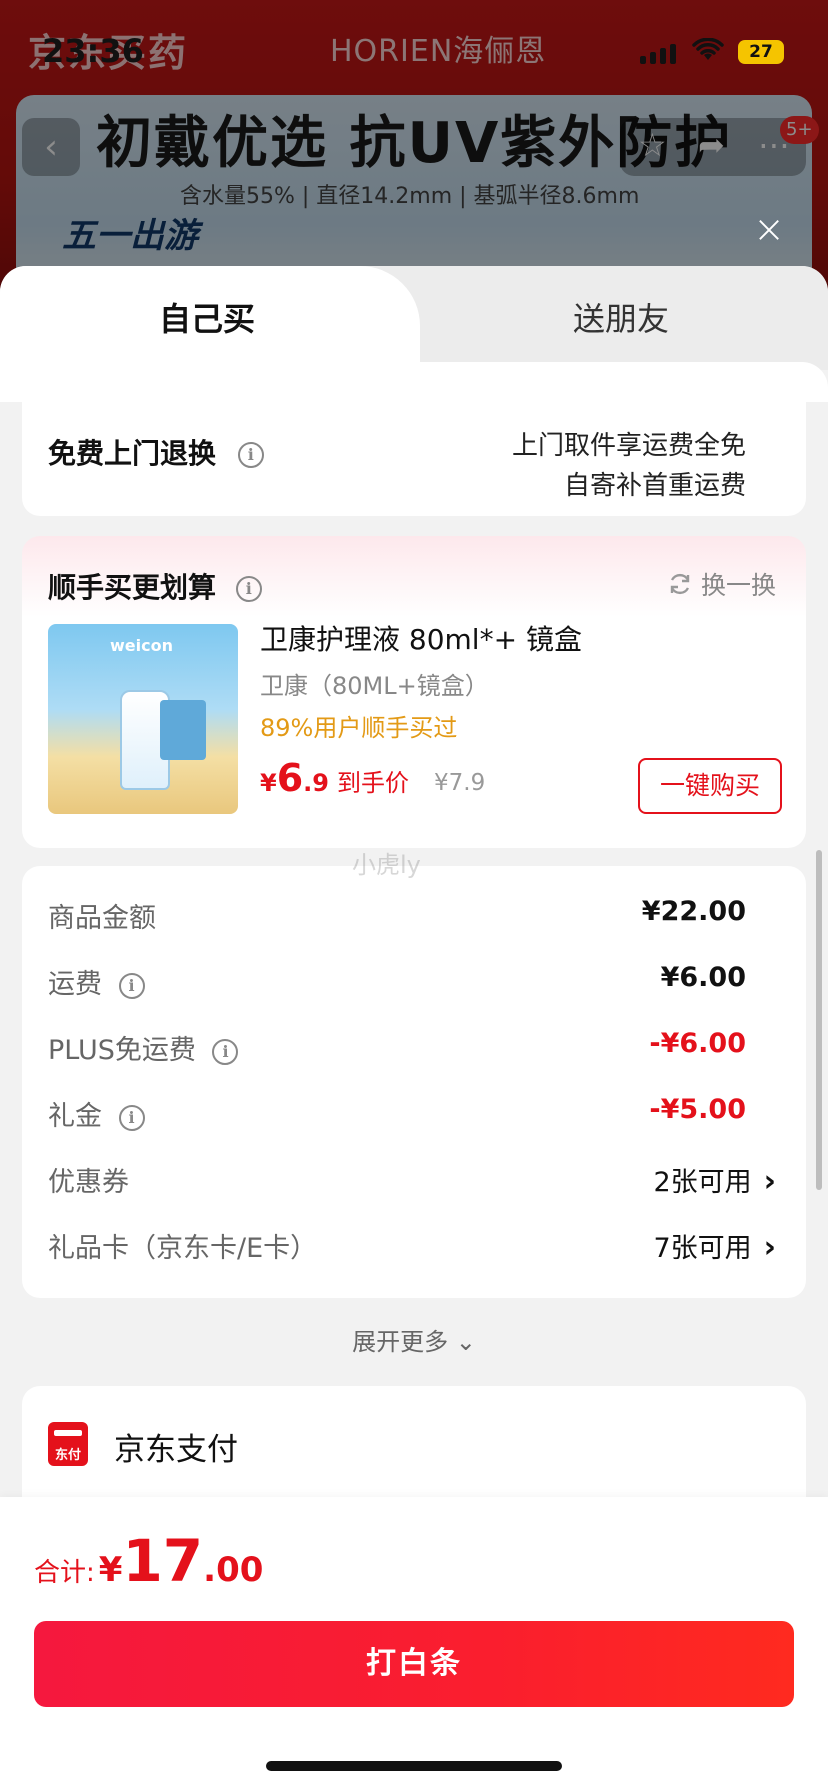 Image resolution: width=828 pixels, height=1792 pixels. Describe the element at coordinates (233, 1570) in the screenshot. I see `total-dec: .00` at that location.